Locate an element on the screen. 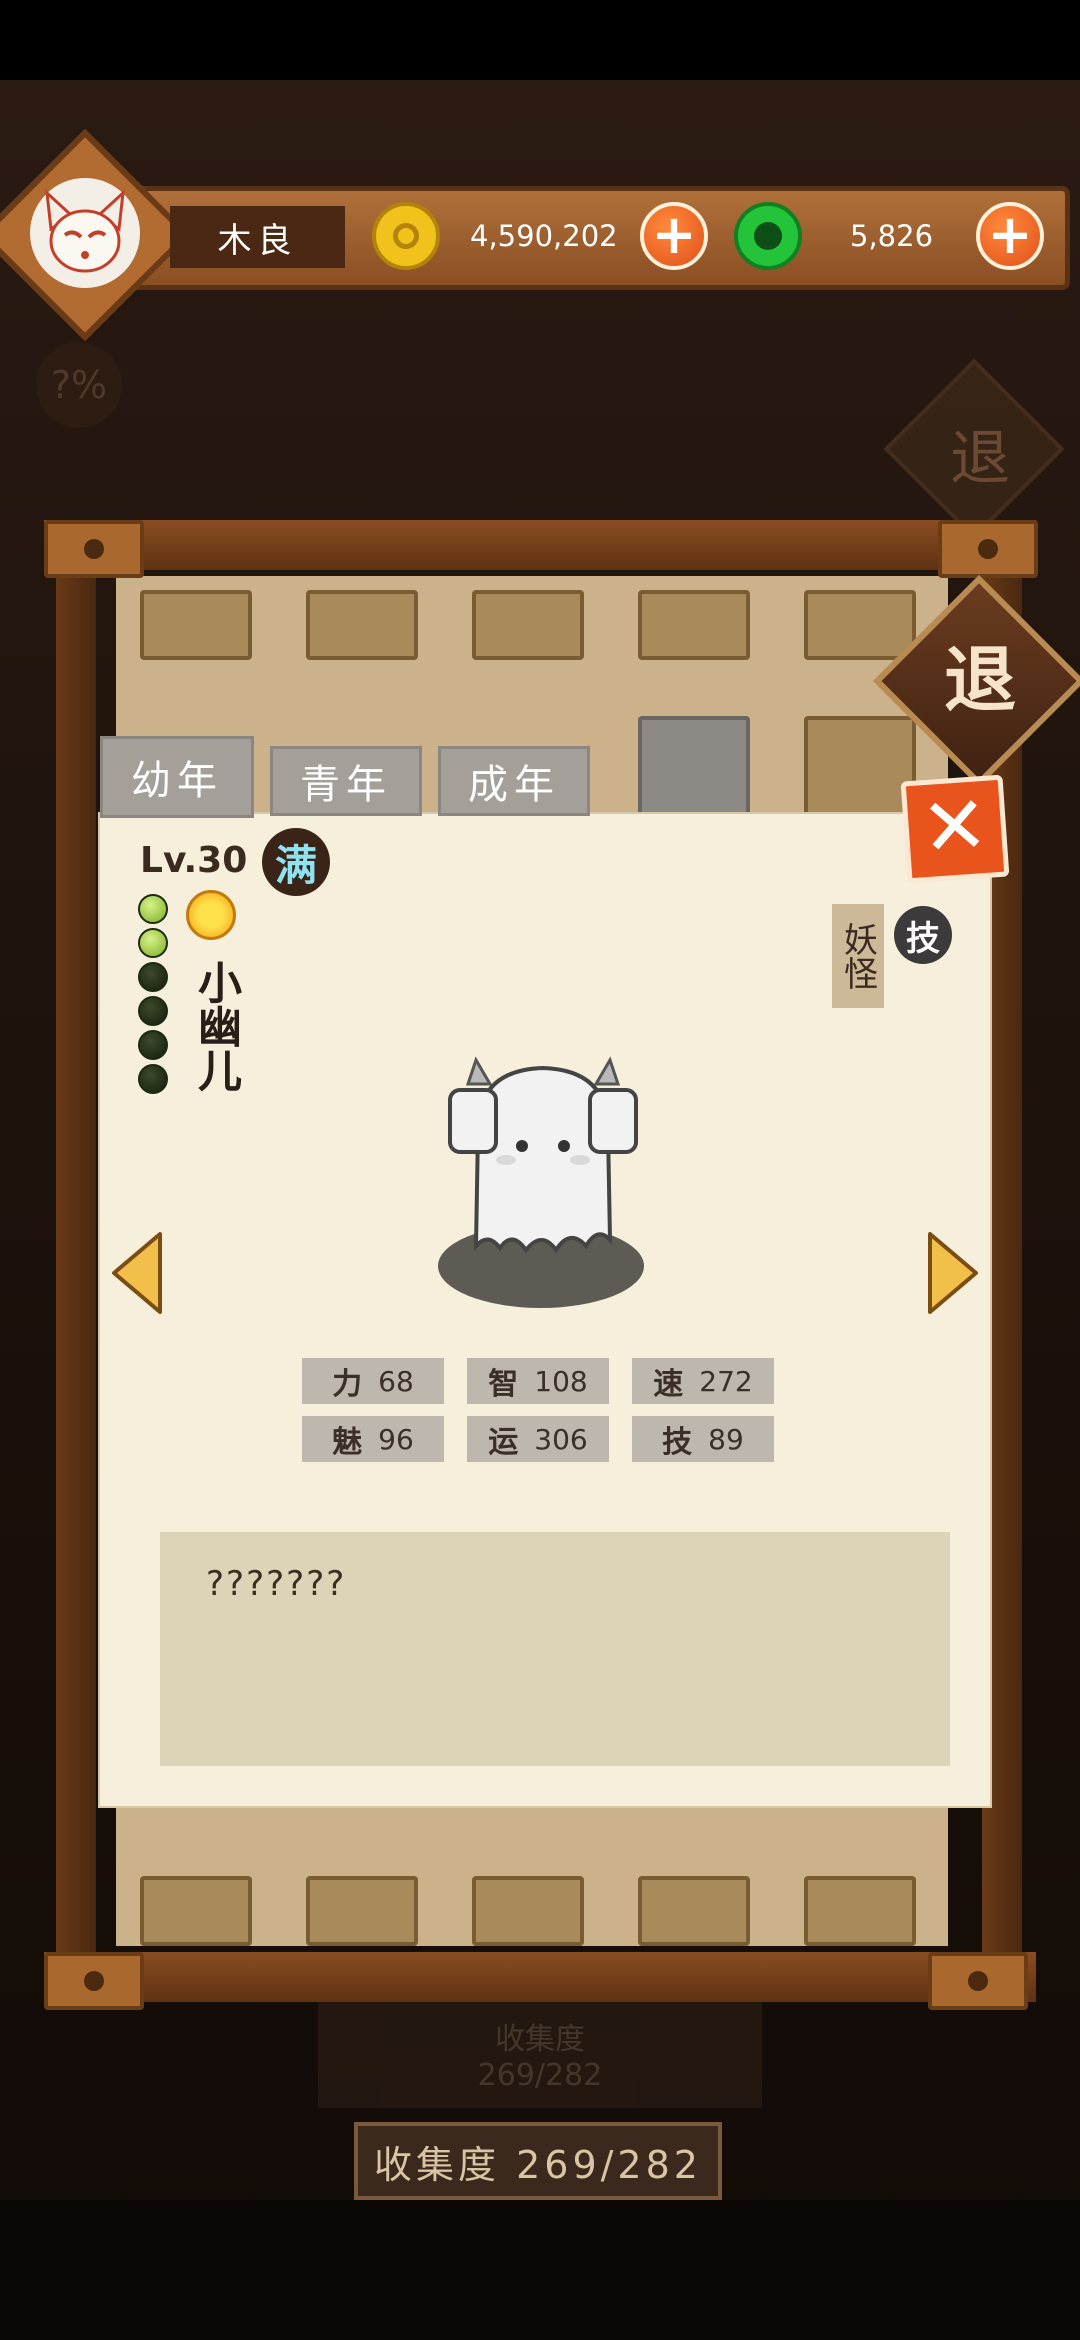 Image resolution: width=1080 pixels, height=2340 pixels. fox-mask-icon is located at coordinates (85, 231).